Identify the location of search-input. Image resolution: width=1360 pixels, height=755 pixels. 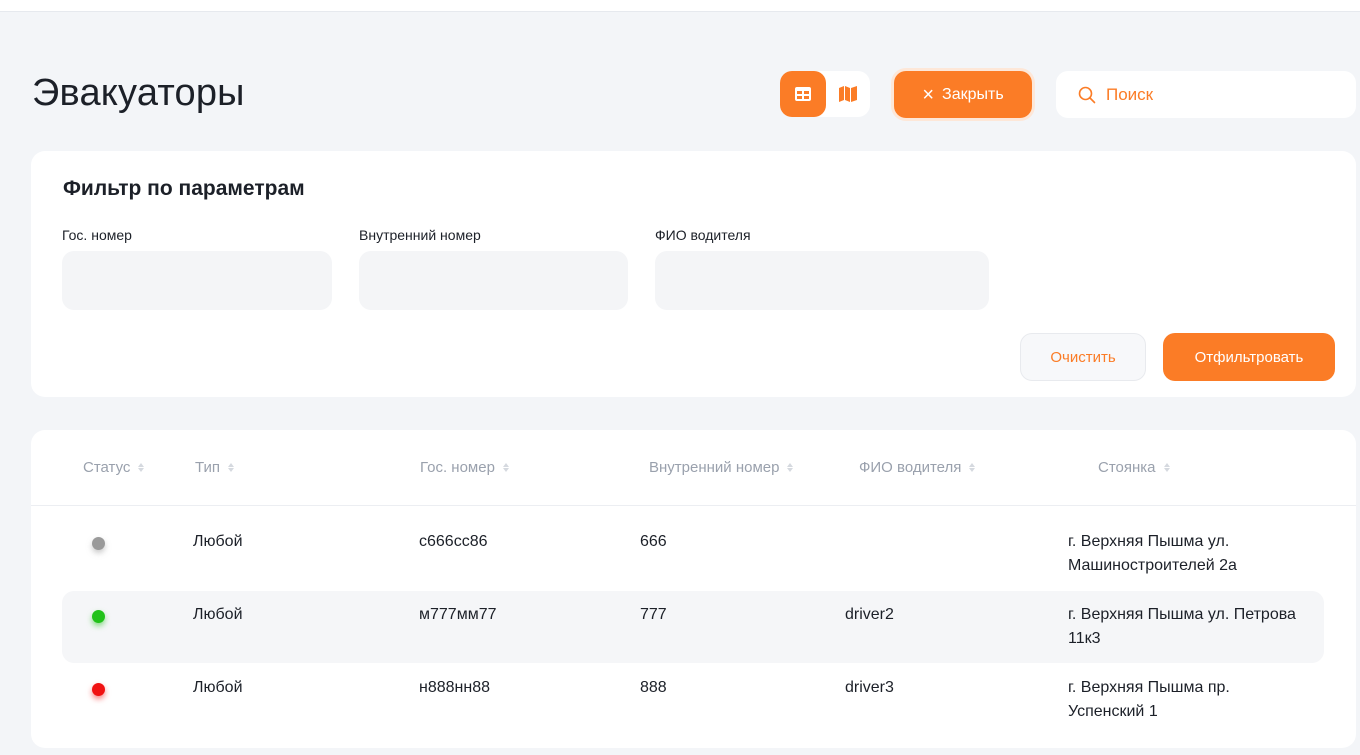
(1216, 94).